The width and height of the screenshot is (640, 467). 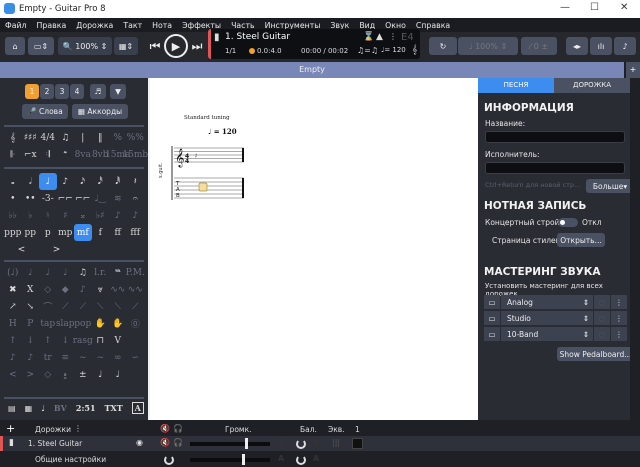 What do you see at coordinates (176, 46) in the screenshot?
I see `play-button: ▶` at bounding box center [176, 46].